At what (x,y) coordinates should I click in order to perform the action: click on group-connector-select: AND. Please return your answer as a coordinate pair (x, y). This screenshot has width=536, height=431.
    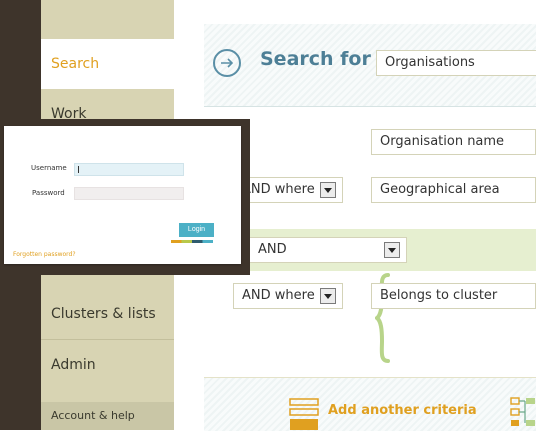
    Looking at the image, I should click on (328, 250).